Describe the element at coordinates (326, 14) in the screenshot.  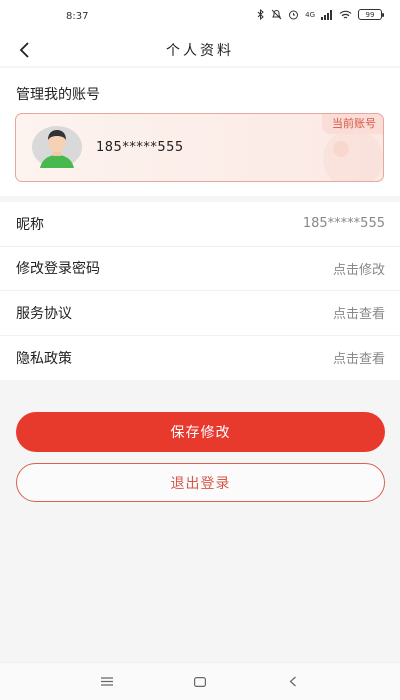
I see `signal-icon` at that location.